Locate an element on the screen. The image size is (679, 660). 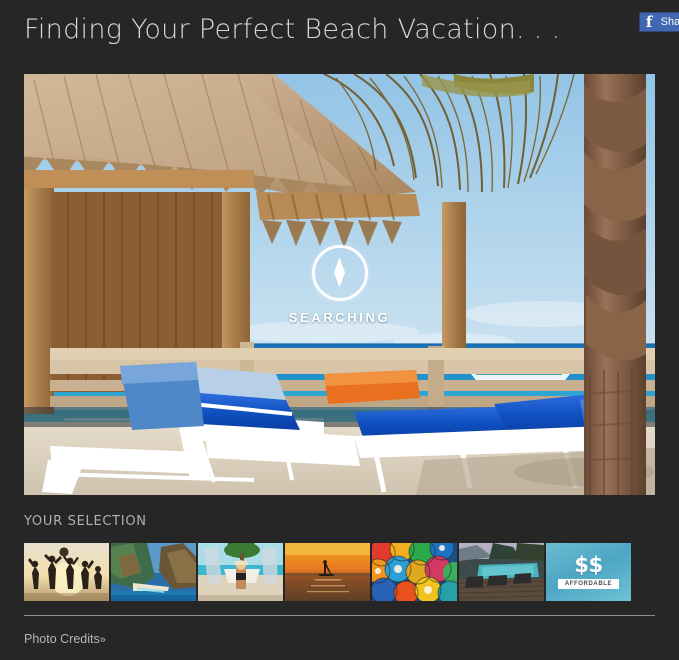
thumbnail-coastal-cliffs is located at coordinates (153, 572).